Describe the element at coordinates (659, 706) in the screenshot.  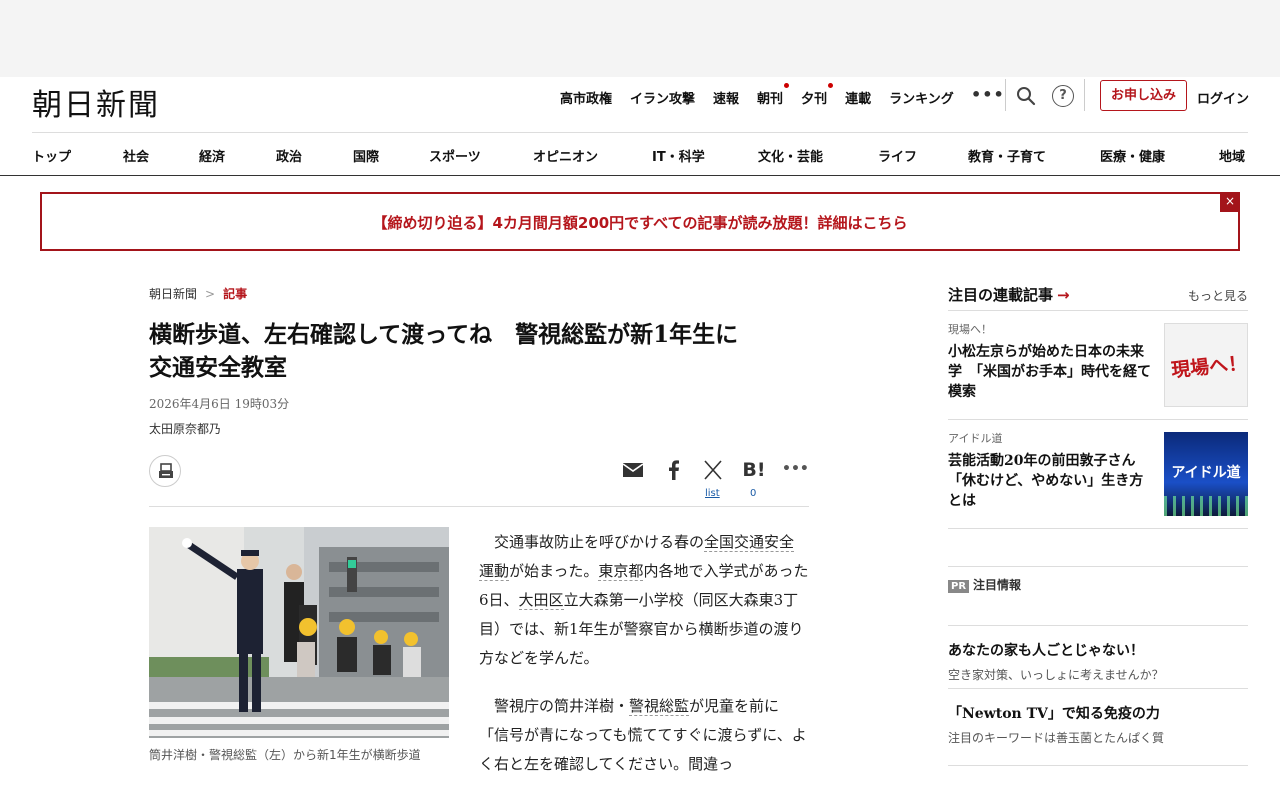
I see `keyword-link: 警視総監` at that location.